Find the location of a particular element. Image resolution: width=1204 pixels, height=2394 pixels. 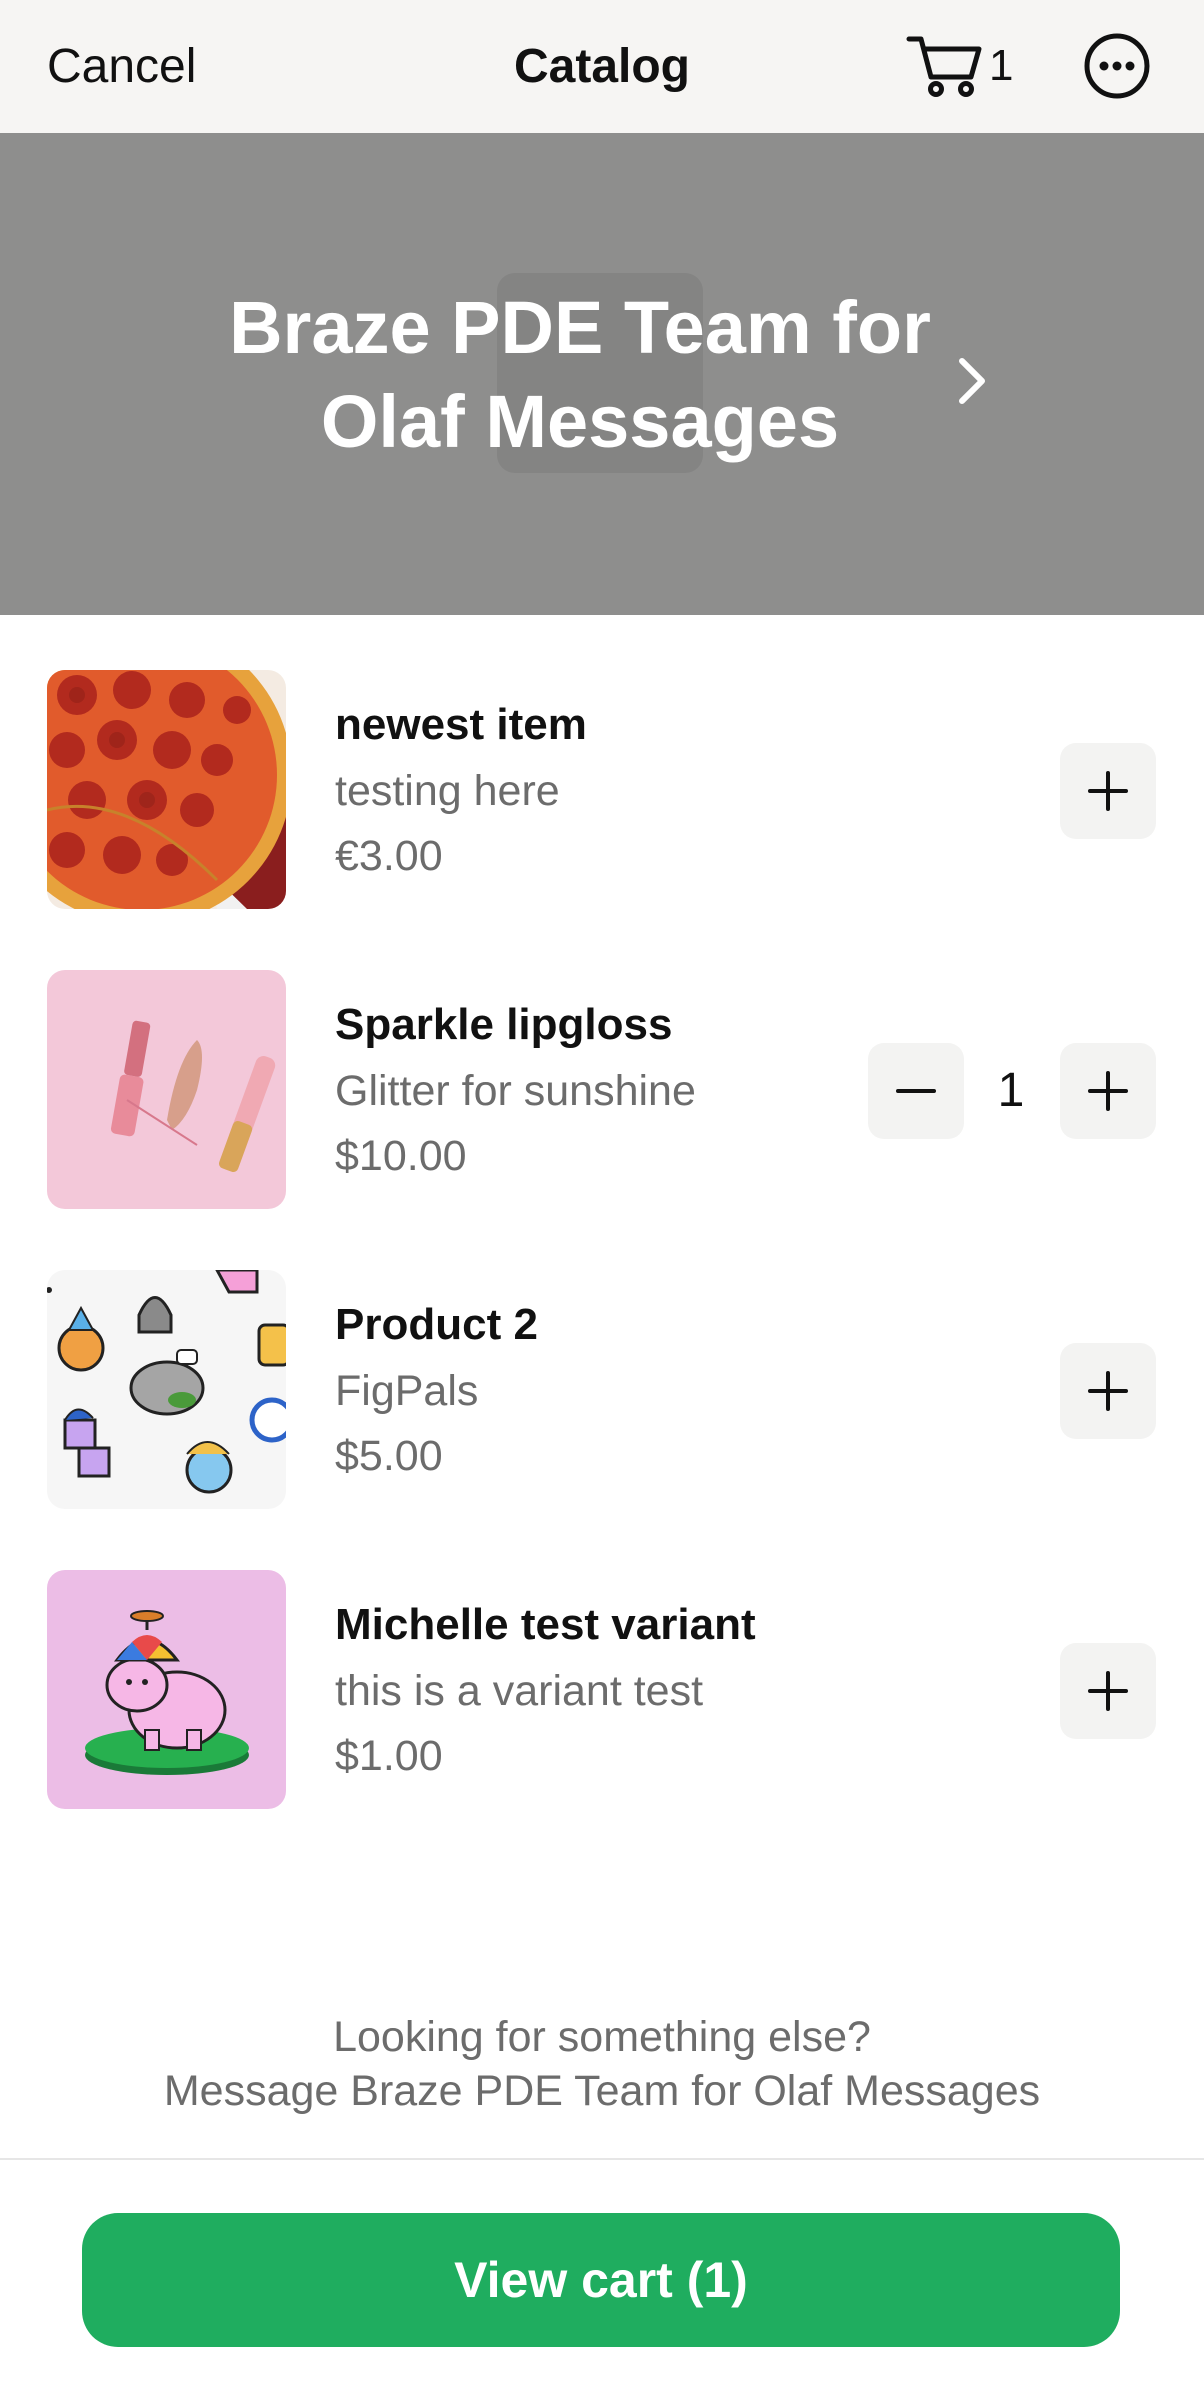

item-thumbnail-hippo is located at coordinates (166, 1689).